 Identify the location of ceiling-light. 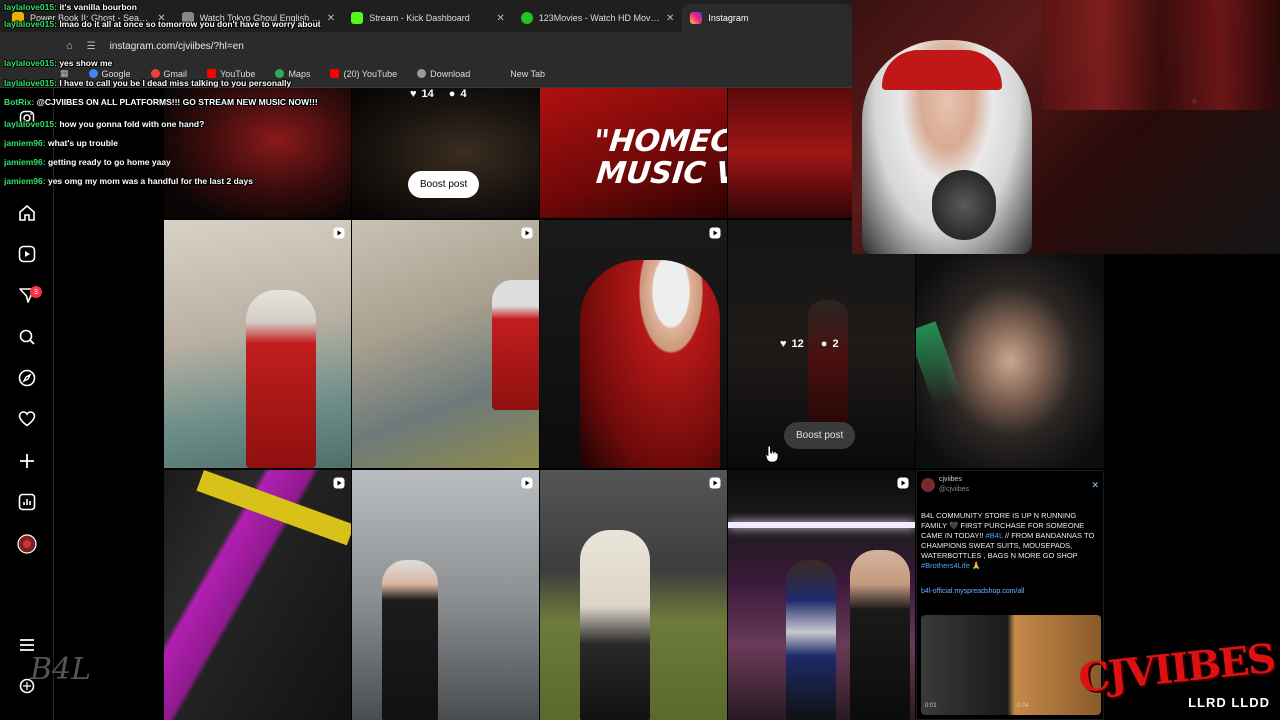
(821, 525).